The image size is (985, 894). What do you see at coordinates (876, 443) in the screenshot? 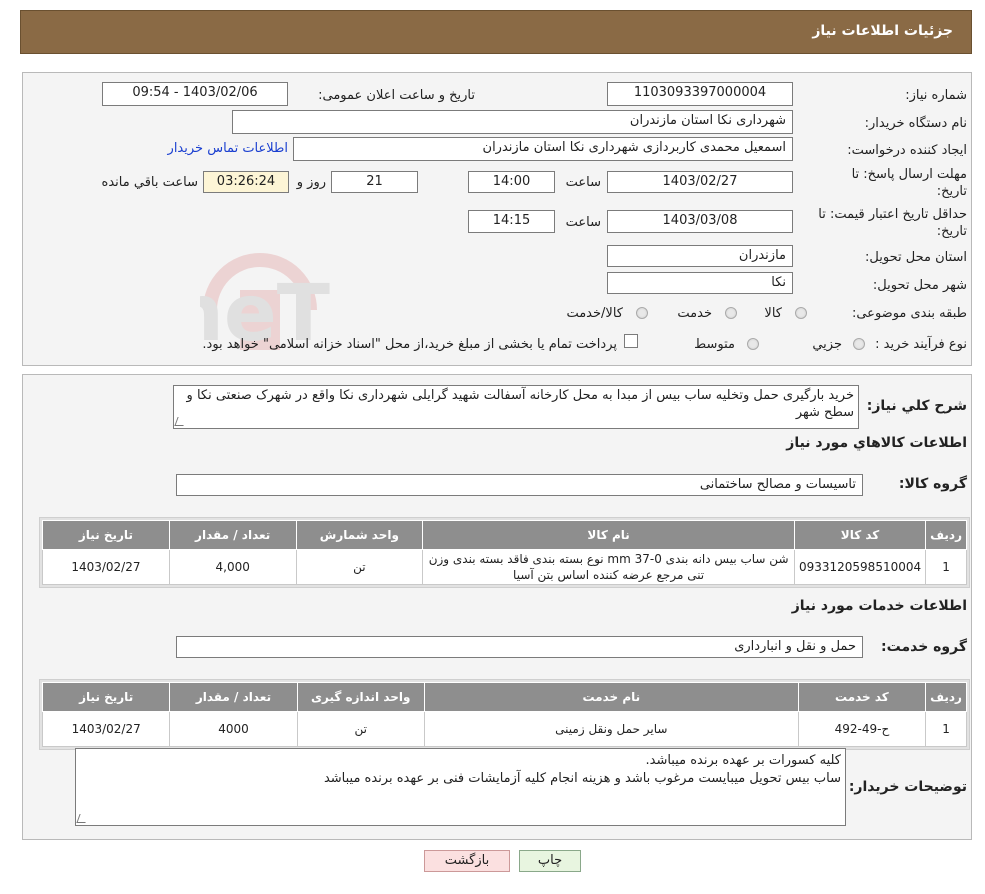
I see `goods-section-title: اطلاعات کالاهاي مورد نياز` at bounding box center [876, 443].